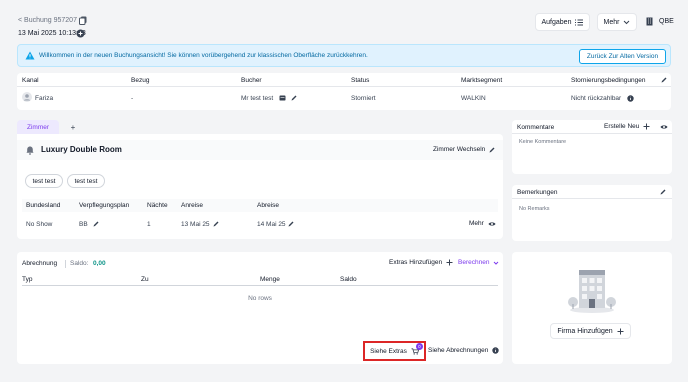 Image resolution: width=688 pixels, height=382 pixels. I want to click on room-more-button: Mehr, so click(482, 223).